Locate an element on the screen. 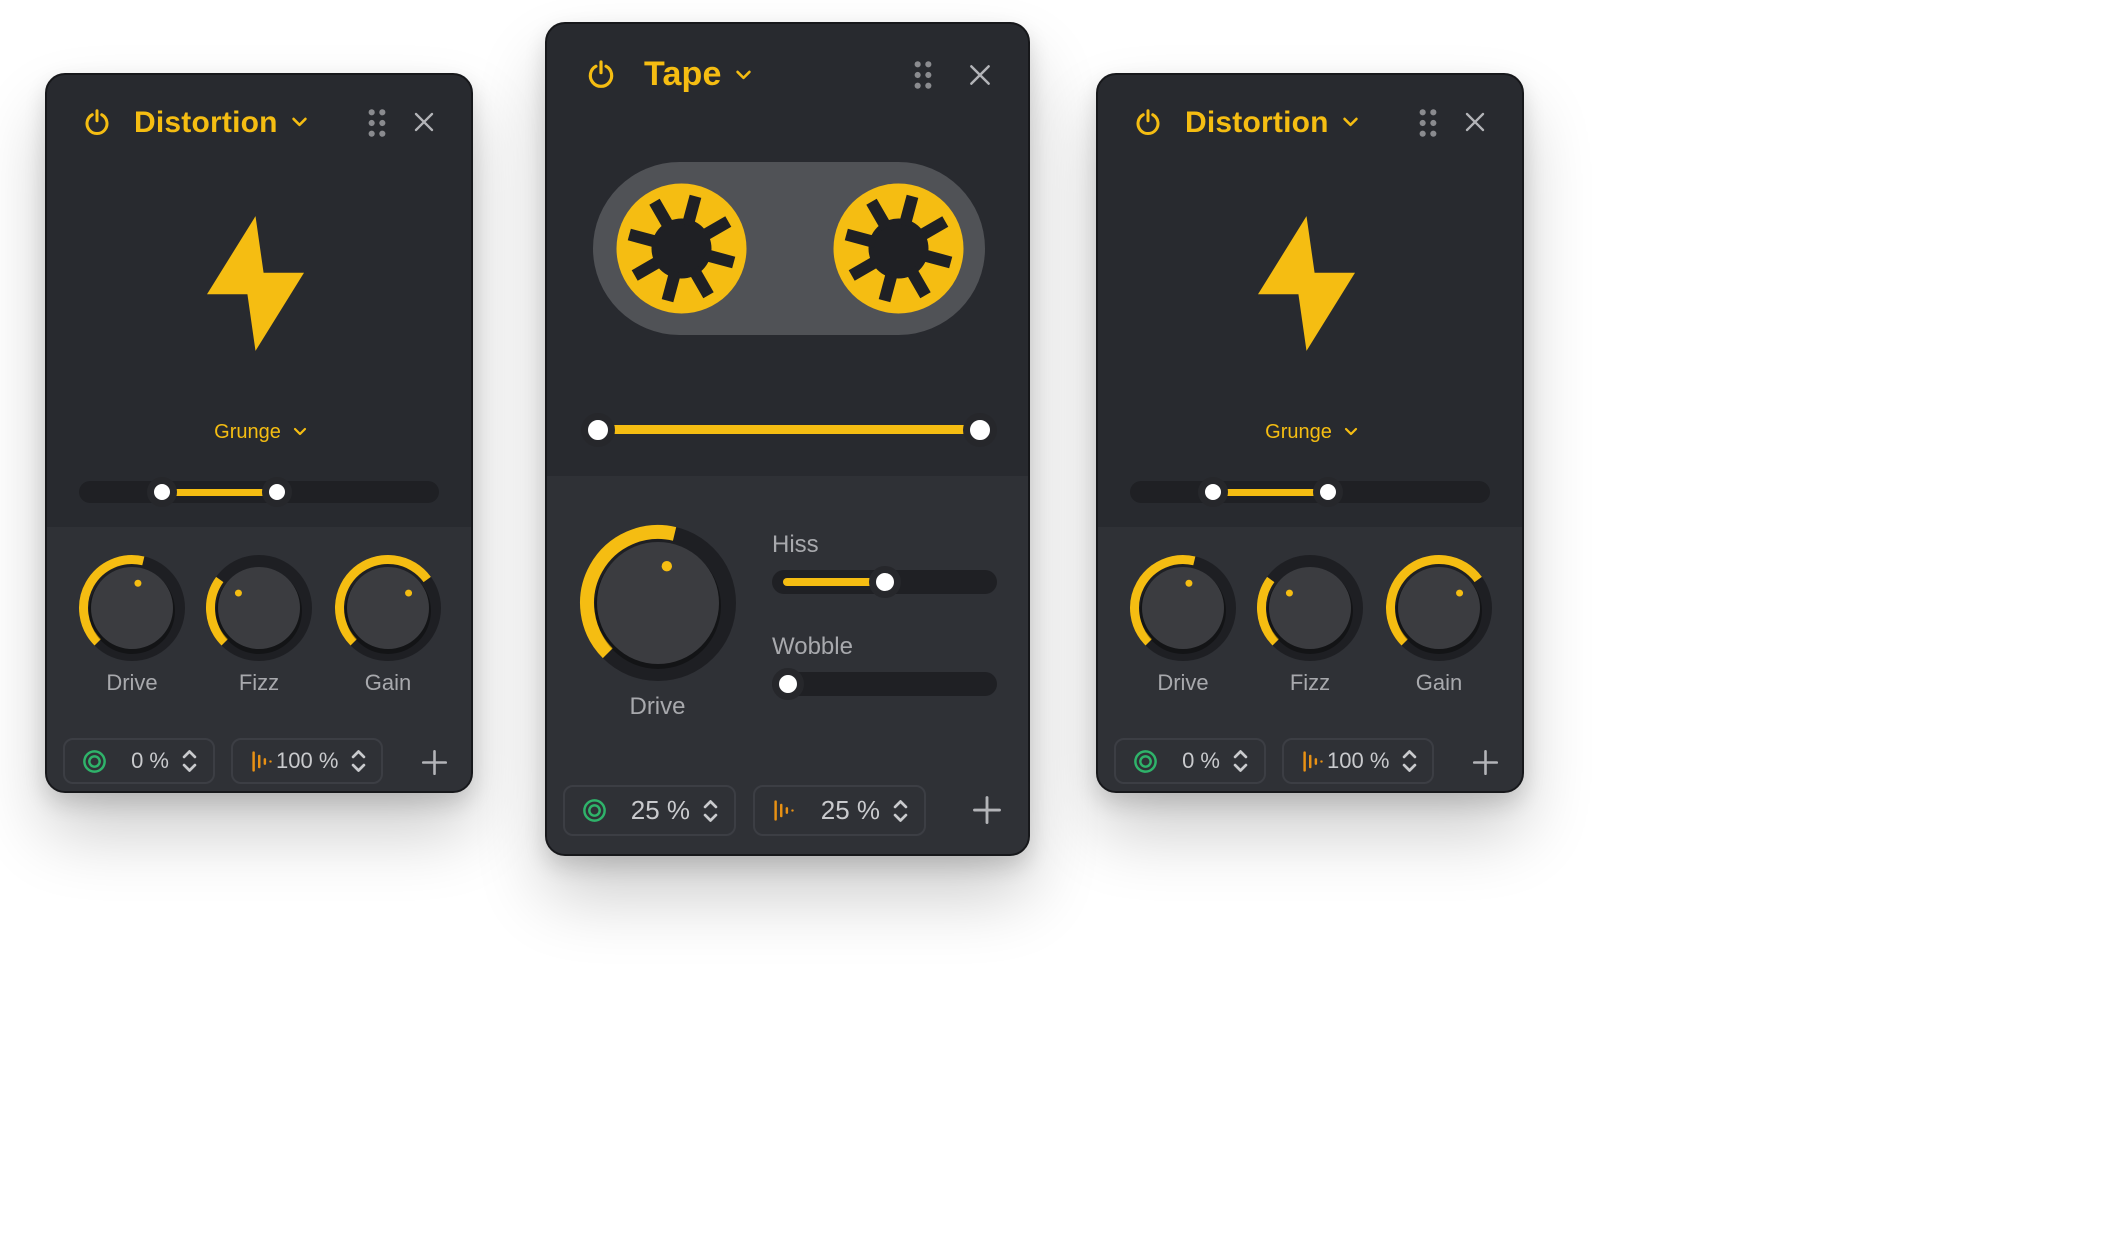  output-control: 25 % is located at coordinates (839, 810).